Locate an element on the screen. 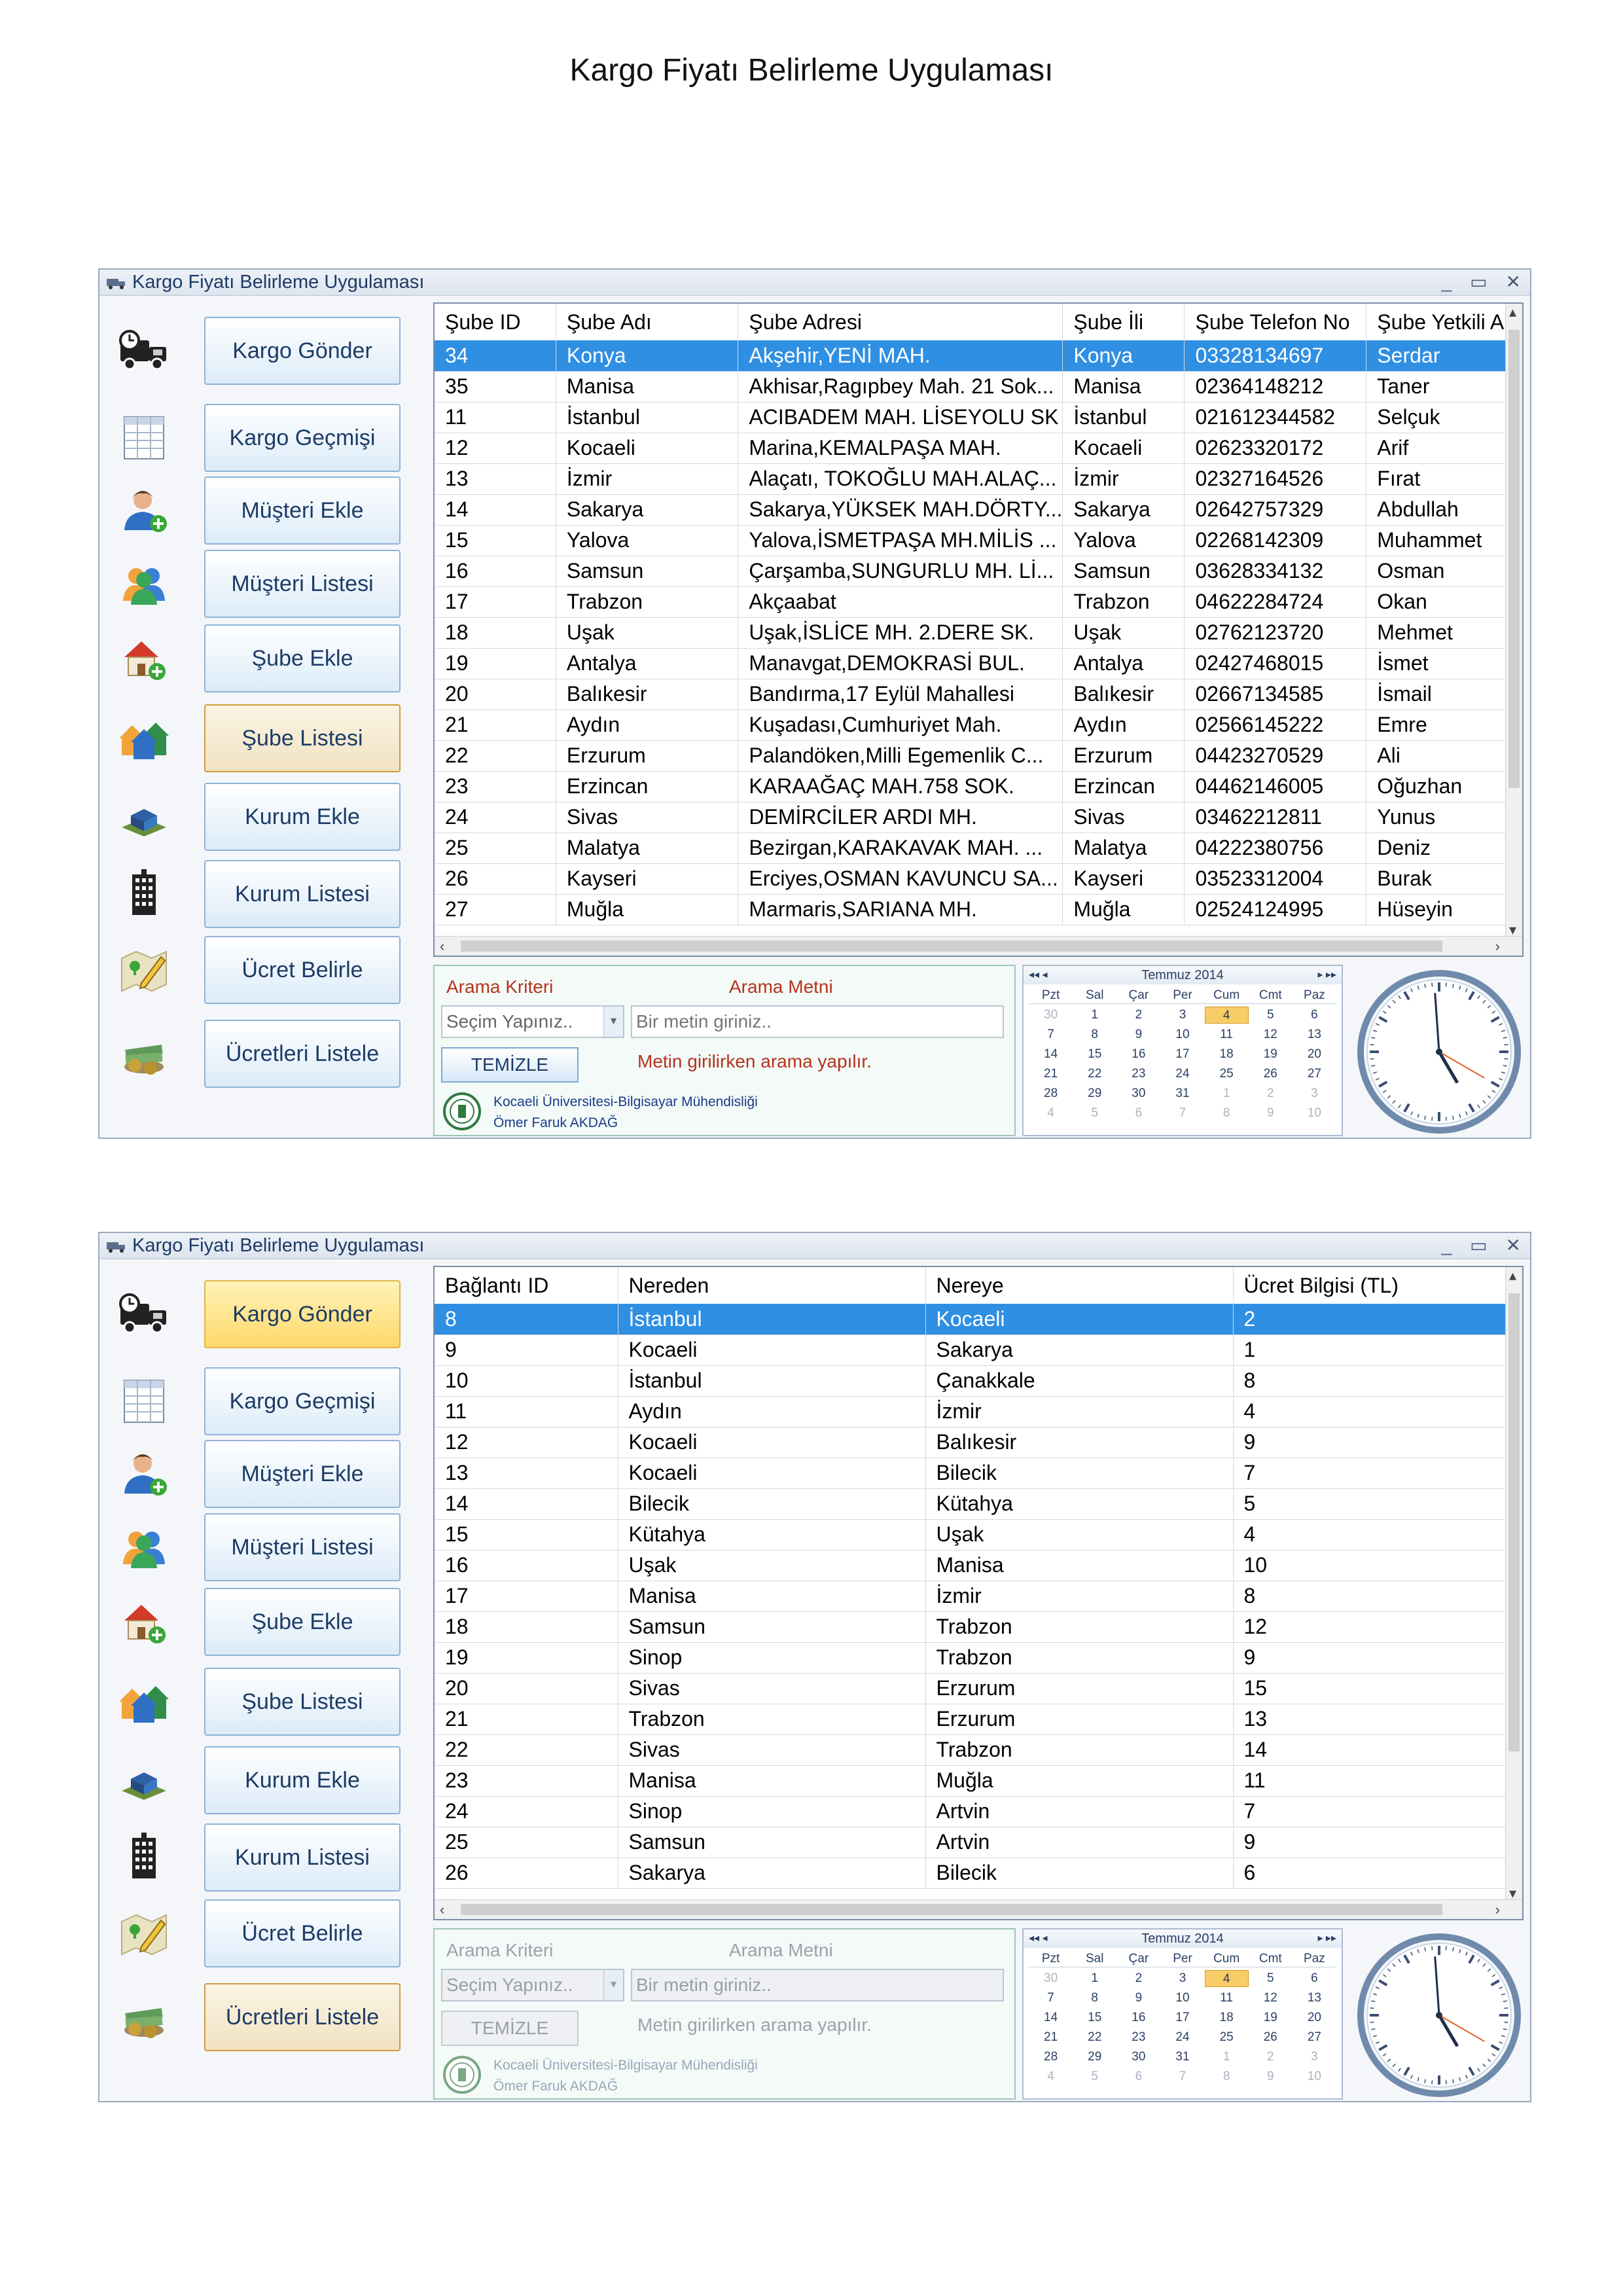  calendar-day: 18 is located at coordinates (1227, 2017).